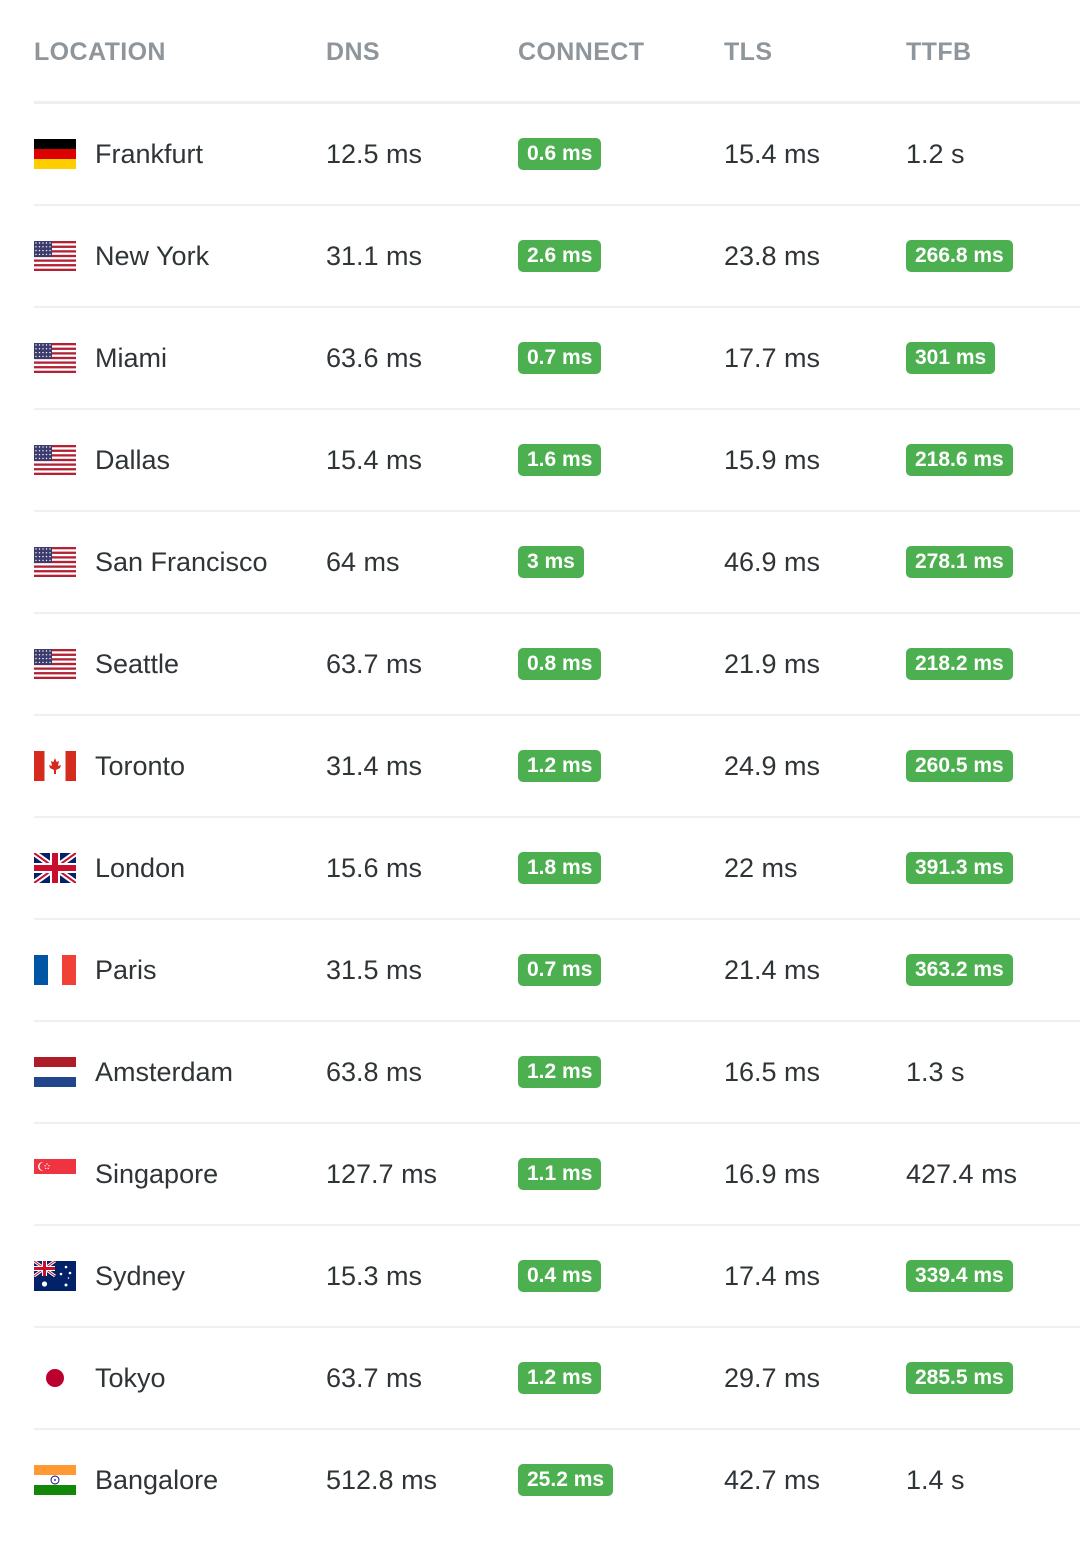 The image size is (1080, 1548). Describe the element at coordinates (374, 255) in the screenshot. I see `dns-value: 31.1 ms` at that location.